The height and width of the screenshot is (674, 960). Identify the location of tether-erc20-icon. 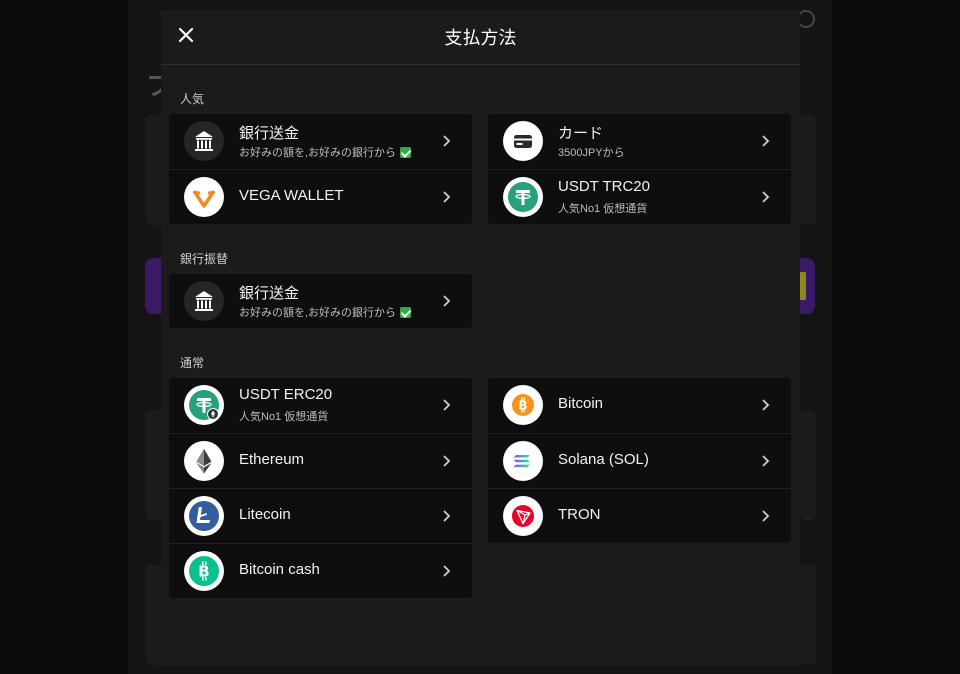
(204, 405).